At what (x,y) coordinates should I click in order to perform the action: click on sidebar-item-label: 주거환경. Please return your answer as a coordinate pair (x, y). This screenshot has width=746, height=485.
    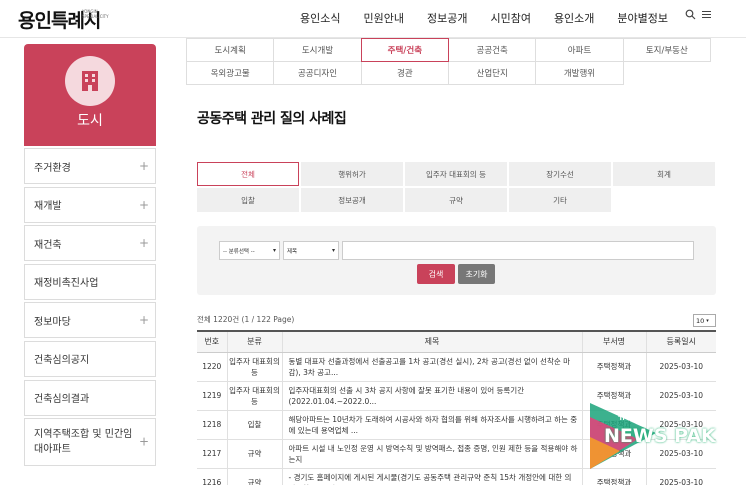
    Looking at the image, I should click on (52, 168).